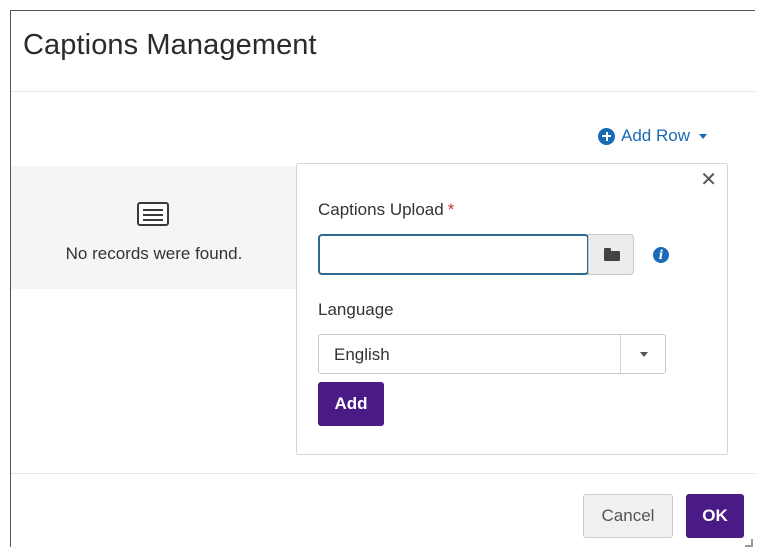 Image resolution: width=757 pixels, height=547 pixels. What do you see at coordinates (703, 136) in the screenshot?
I see `caret-down-icon` at bounding box center [703, 136].